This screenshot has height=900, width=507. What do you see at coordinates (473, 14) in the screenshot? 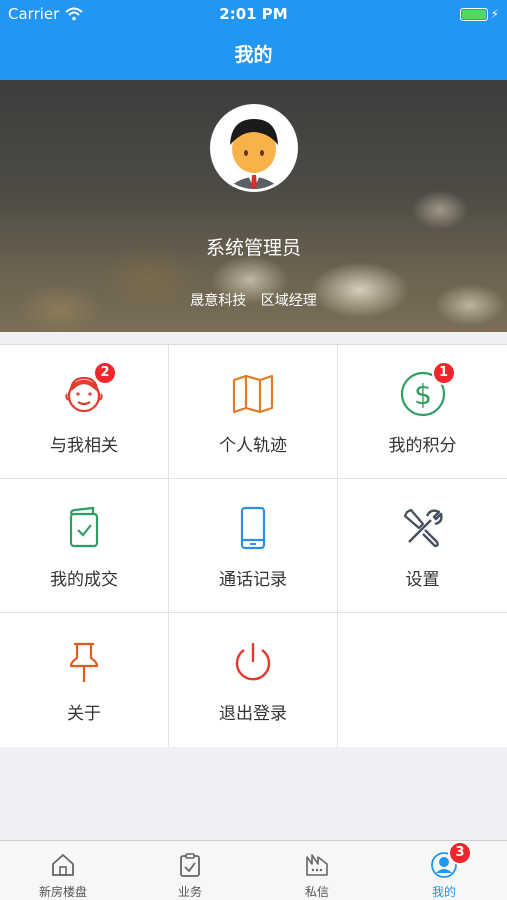
I see `battery-icon` at bounding box center [473, 14].